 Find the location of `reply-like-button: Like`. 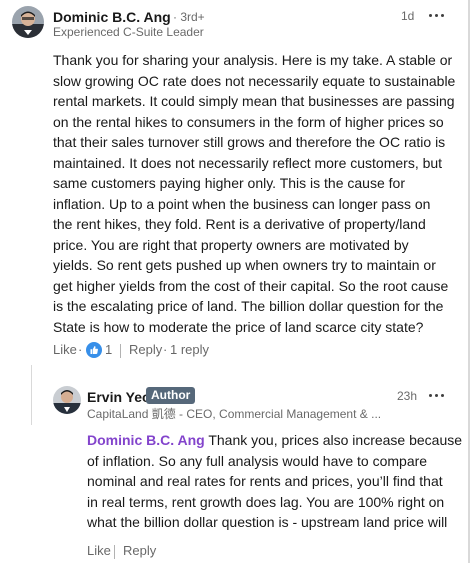

reply-like-button: Like is located at coordinates (99, 550).